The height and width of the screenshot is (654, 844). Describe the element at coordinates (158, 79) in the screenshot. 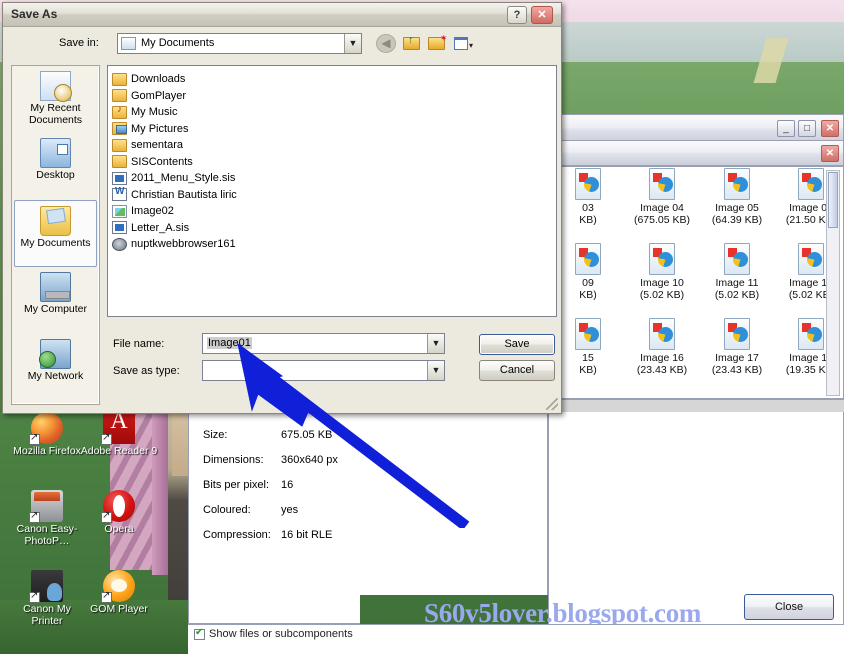

I see `file-name: Downloads` at that location.